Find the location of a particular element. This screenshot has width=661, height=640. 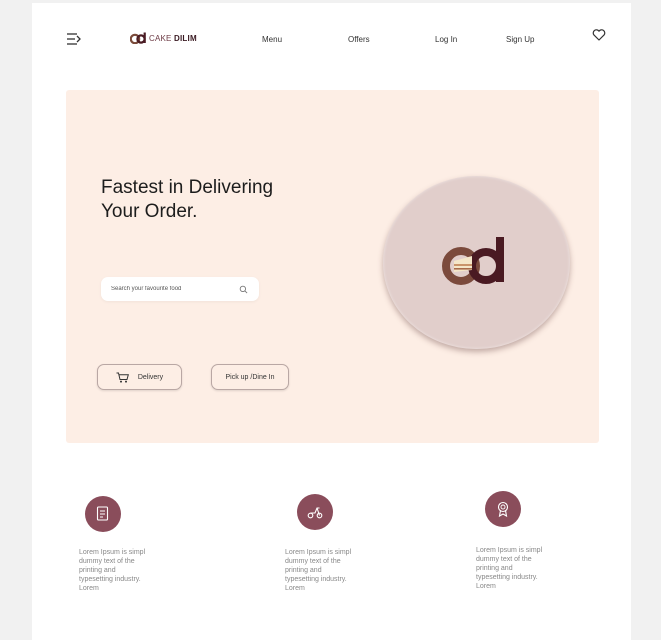

pickup-label: Pick up /Dine In is located at coordinates (250, 377).